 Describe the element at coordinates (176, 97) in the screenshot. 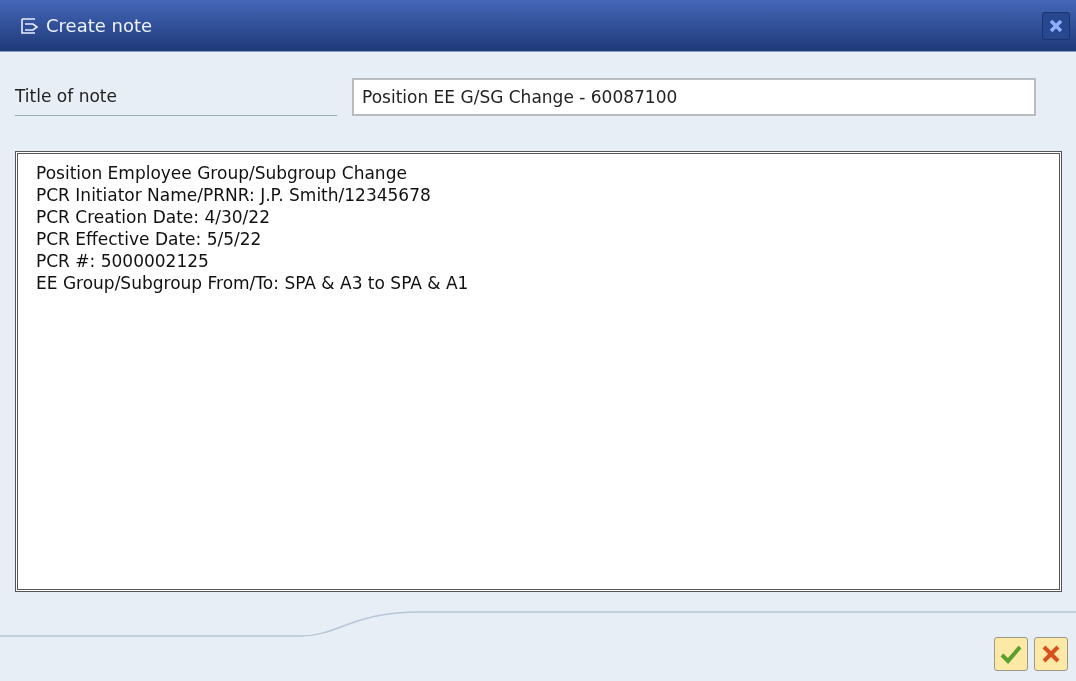

I see `field-label: Title of note` at that location.